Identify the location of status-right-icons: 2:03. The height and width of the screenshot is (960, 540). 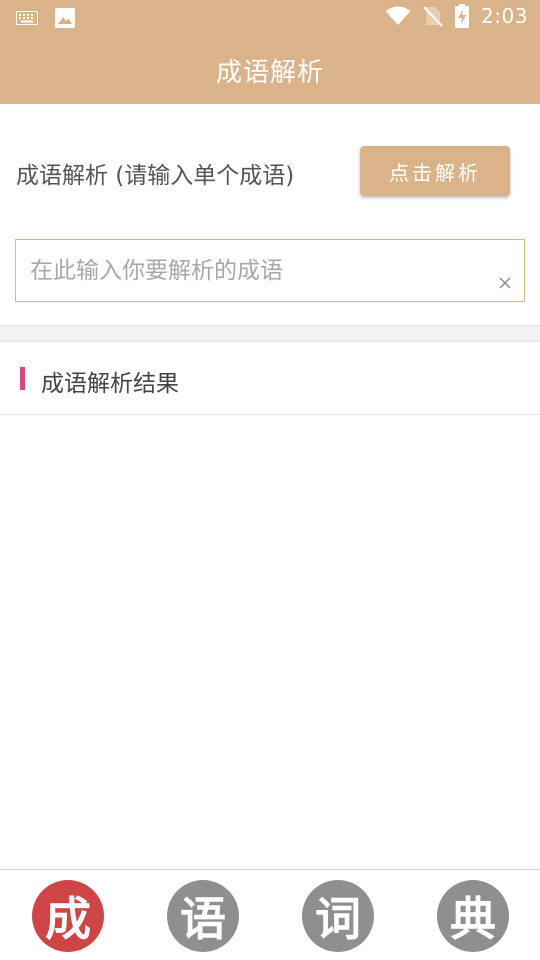
(456, 16).